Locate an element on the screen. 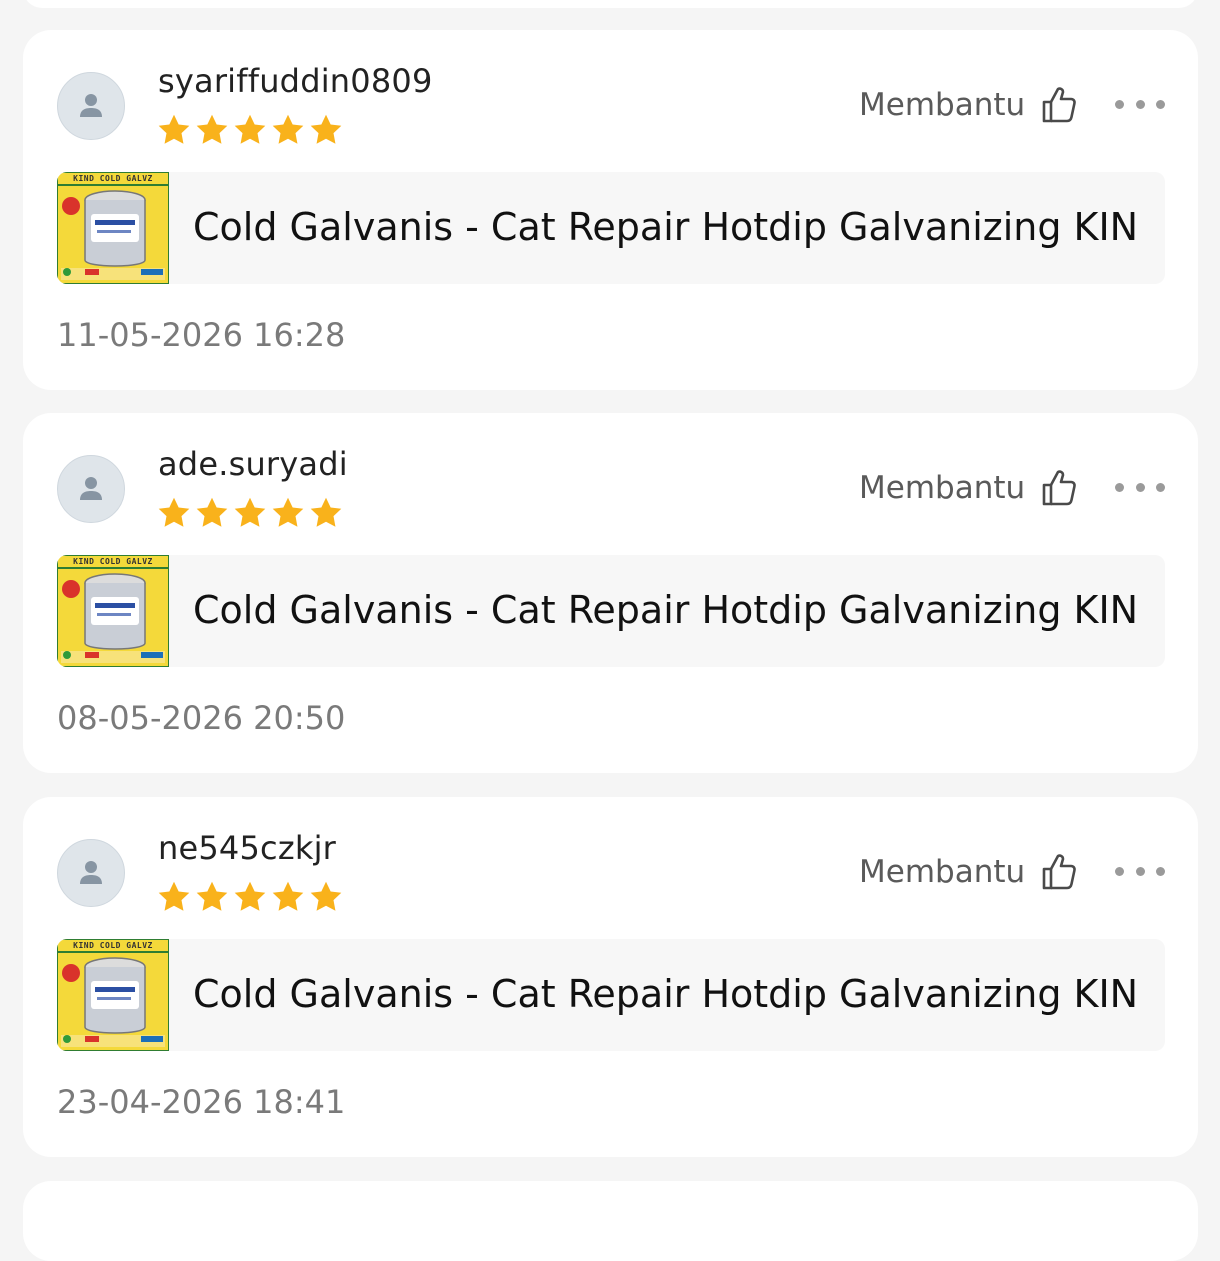 Image resolution: width=1220 pixels, height=1261 pixels. review-date: 11-05-2026 16:28 is located at coordinates (201, 335).